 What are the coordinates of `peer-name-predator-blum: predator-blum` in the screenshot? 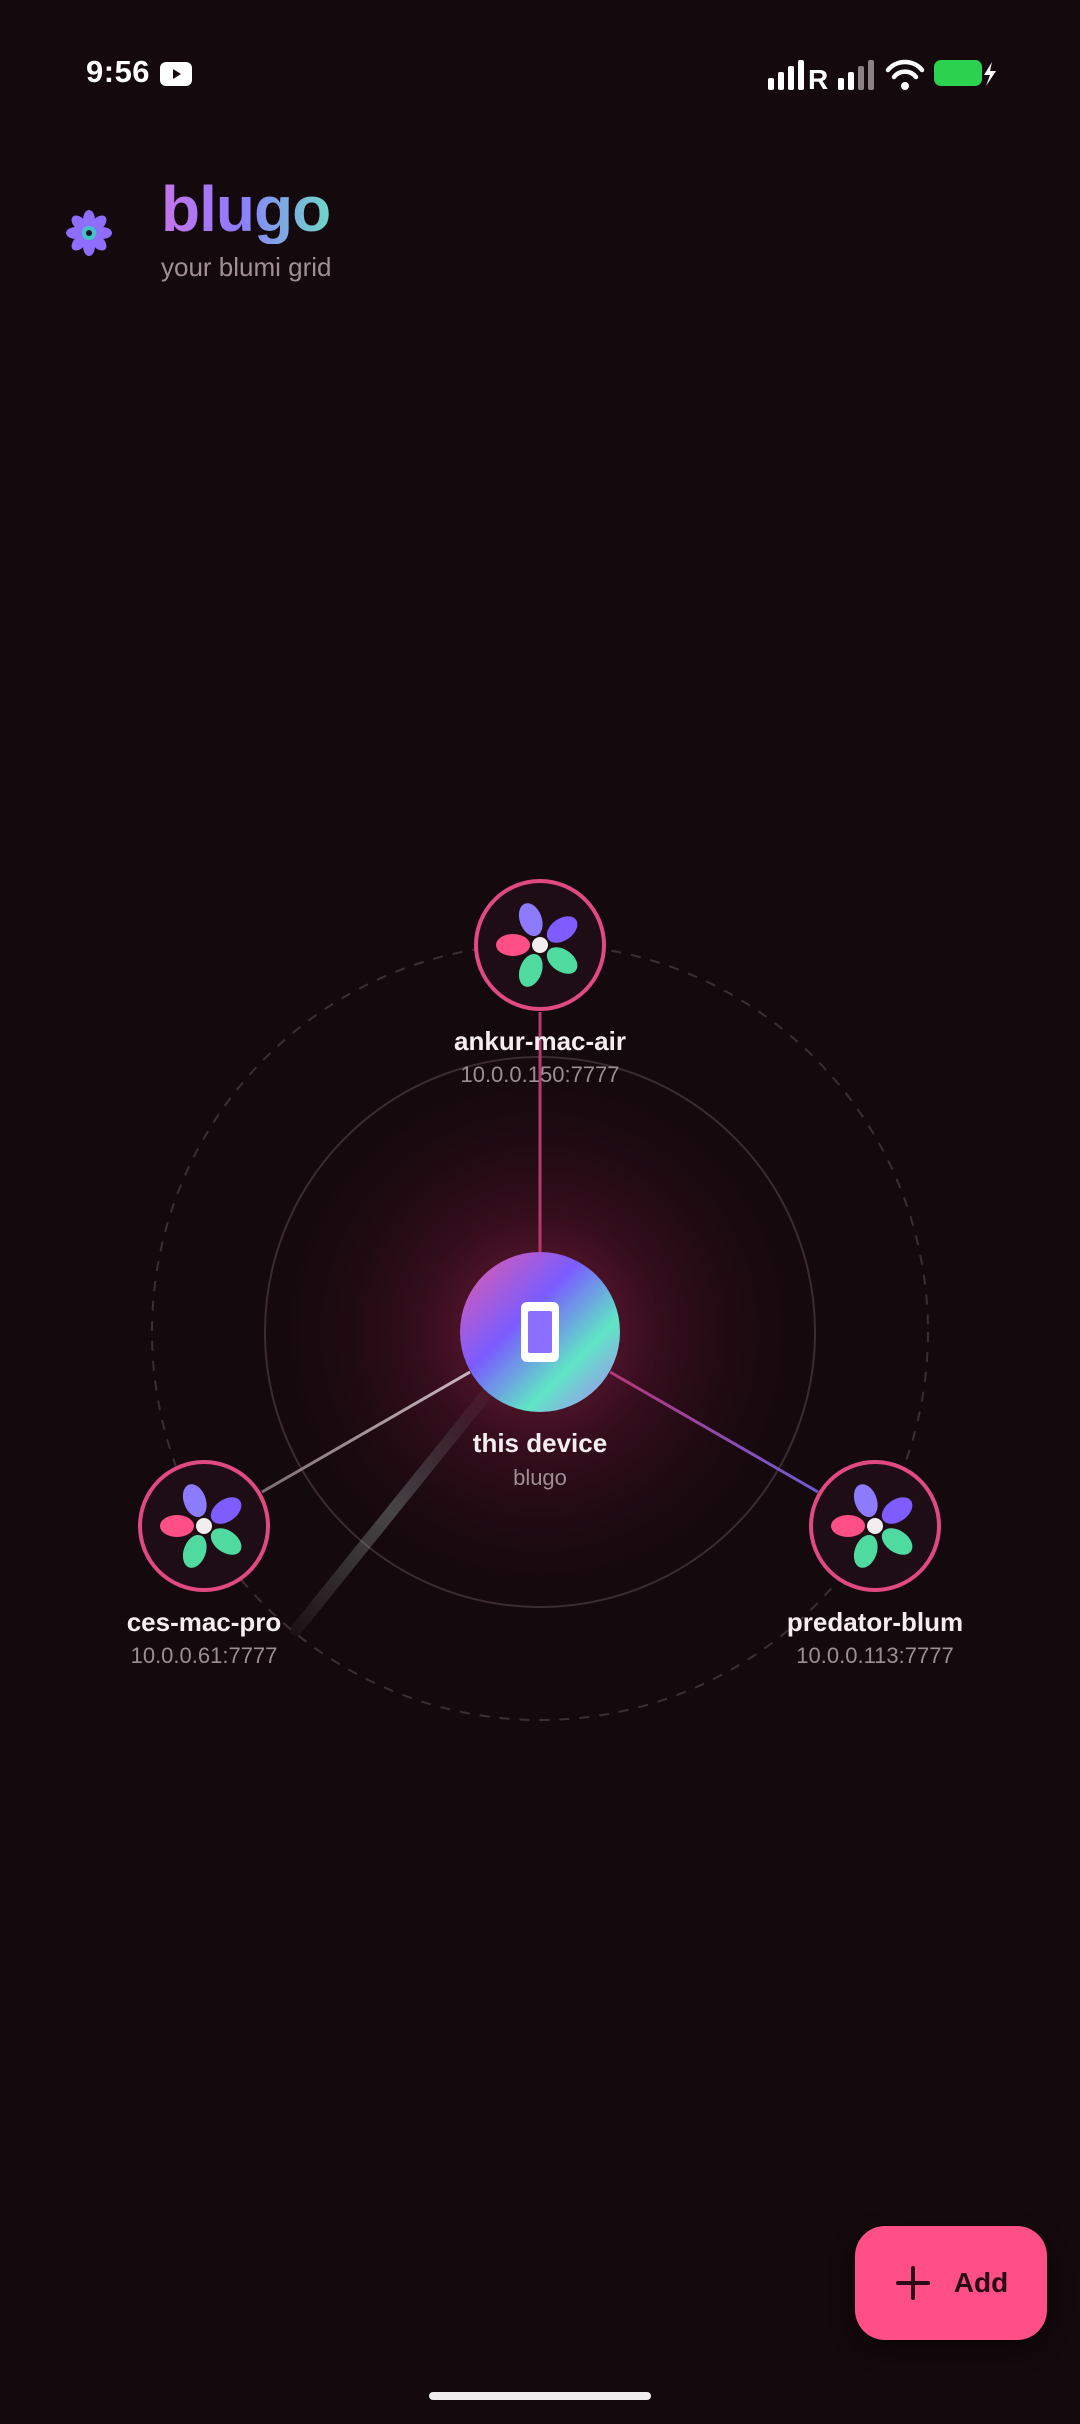 It's located at (875, 1622).